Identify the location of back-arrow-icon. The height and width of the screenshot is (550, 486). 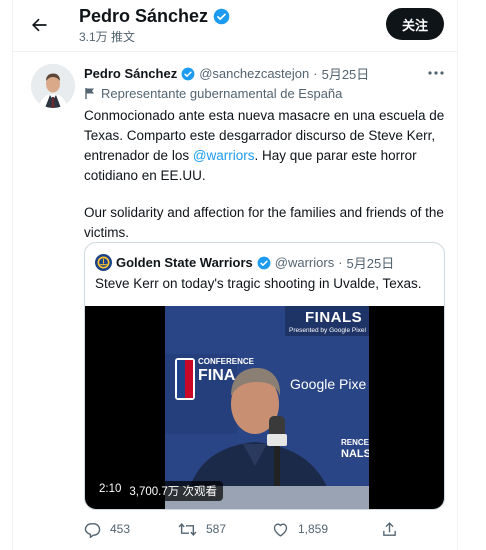
(39, 25).